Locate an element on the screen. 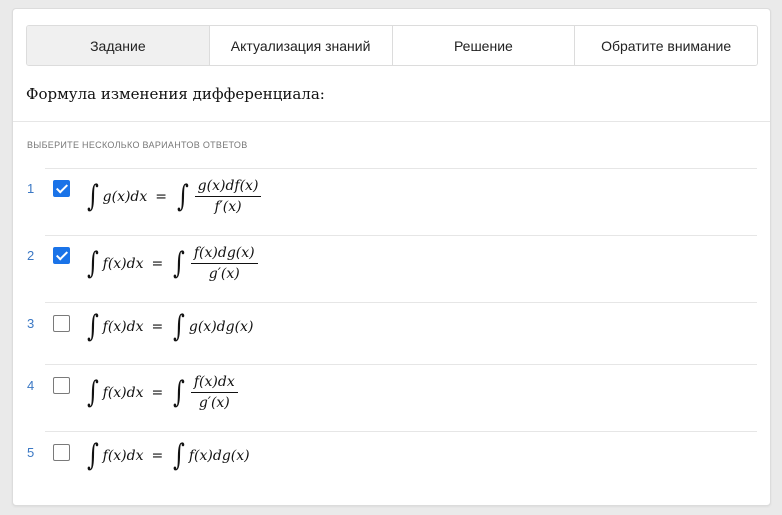  formula-rhs: g(x)dg(x) is located at coordinates (221, 327).